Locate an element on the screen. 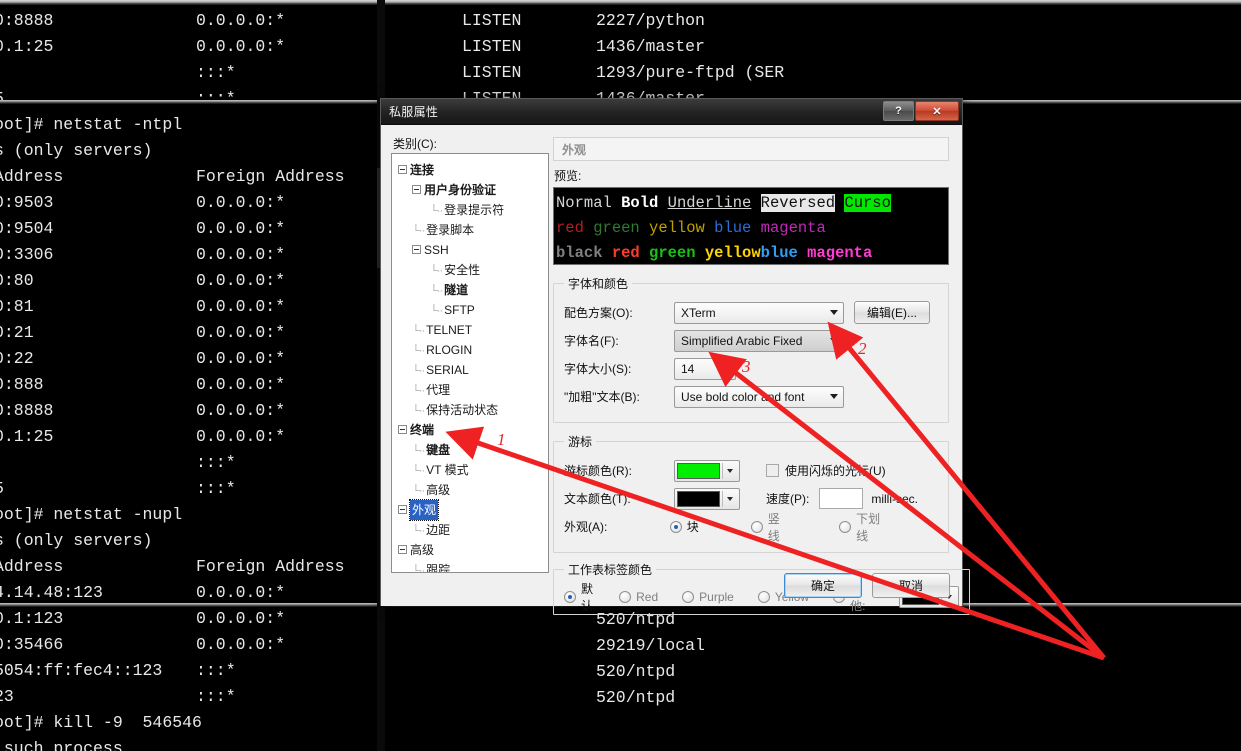 This screenshot has width=1241, height=751. text-color-picker is located at coordinates (707, 498).